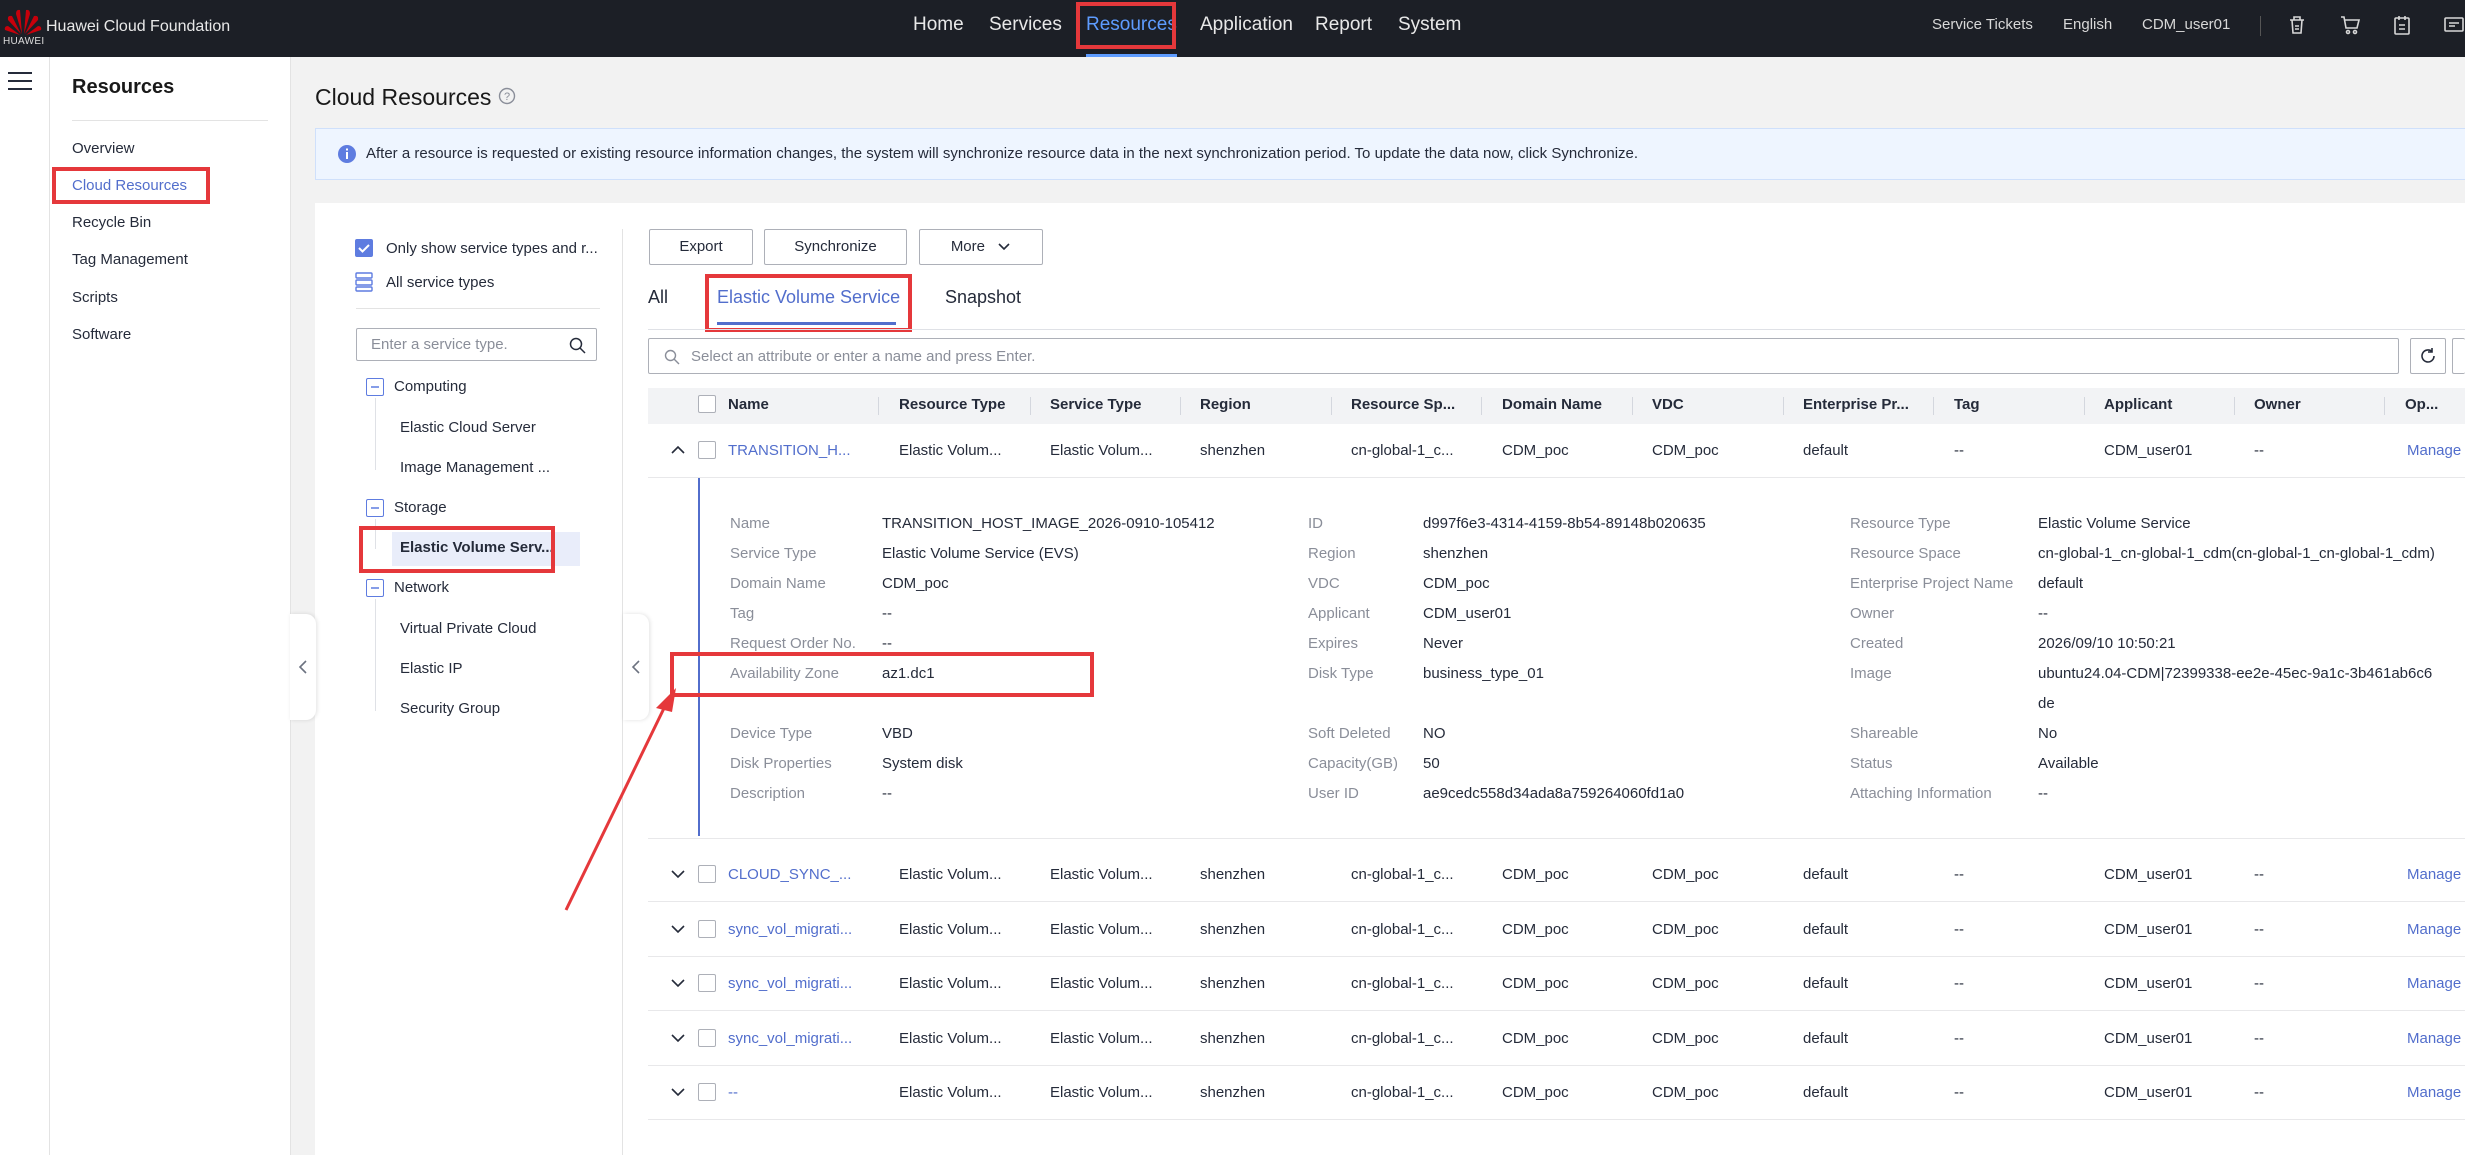 This screenshot has width=2465, height=1155. What do you see at coordinates (1685, 1092) in the screenshot?
I see `row-vdc: CDM_poc` at bounding box center [1685, 1092].